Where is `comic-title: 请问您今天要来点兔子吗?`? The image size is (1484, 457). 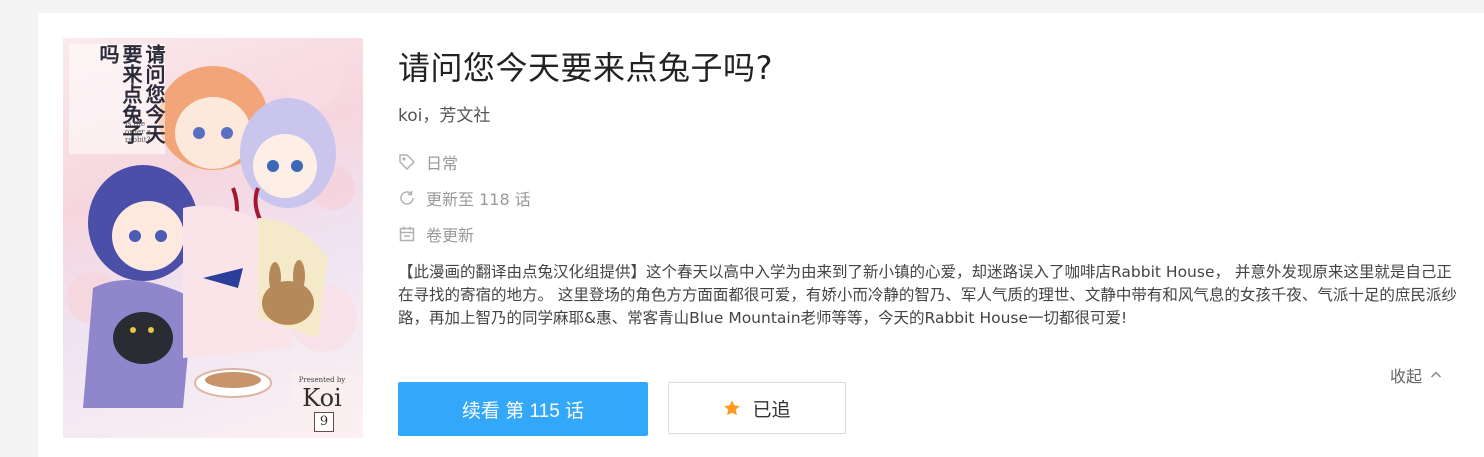 comic-title: 请问您今天要来点兔子吗? is located at coordinates (585, 68).